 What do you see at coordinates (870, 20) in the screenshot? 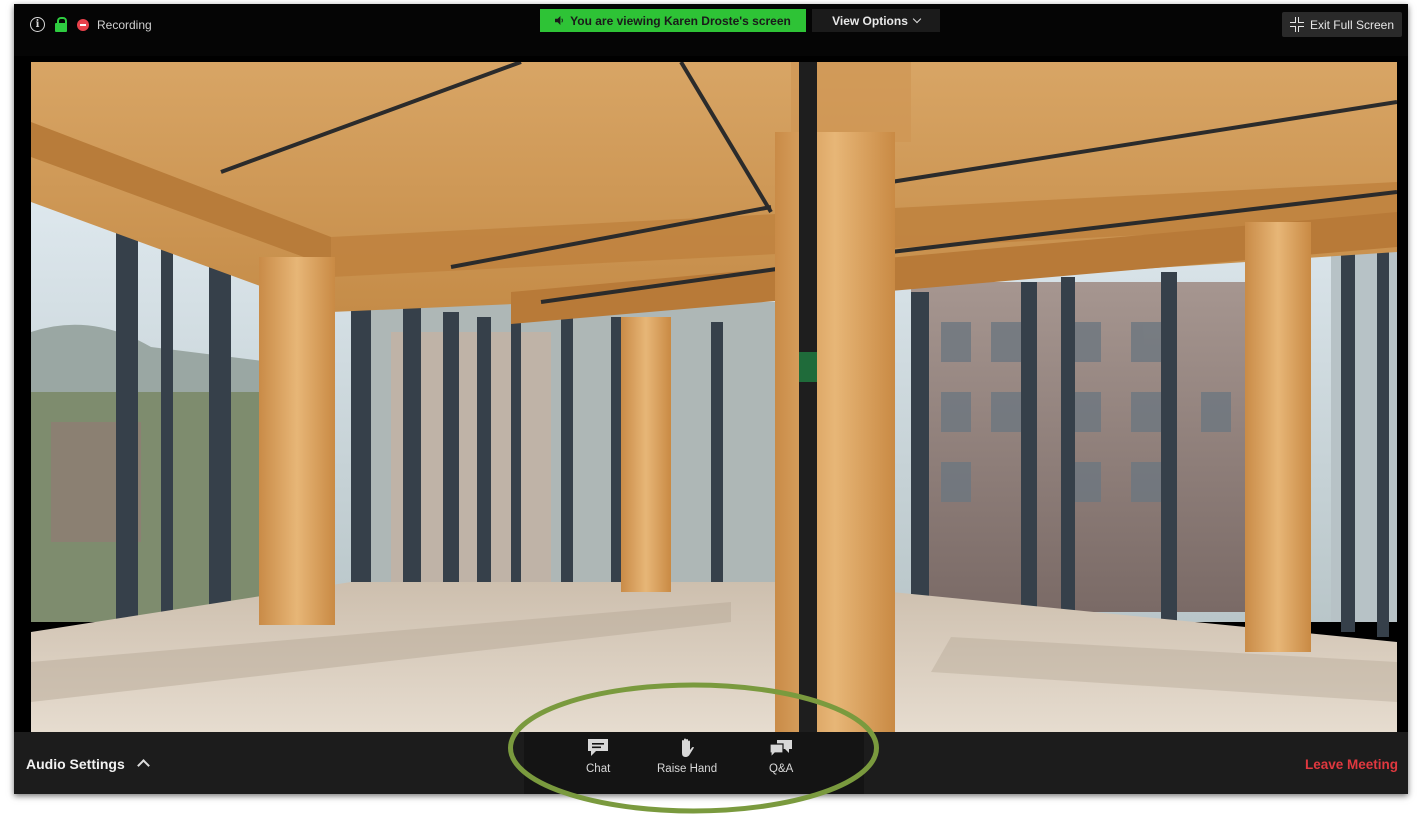
I see `view-options-label: View Options` at bounding box center [870, 20].